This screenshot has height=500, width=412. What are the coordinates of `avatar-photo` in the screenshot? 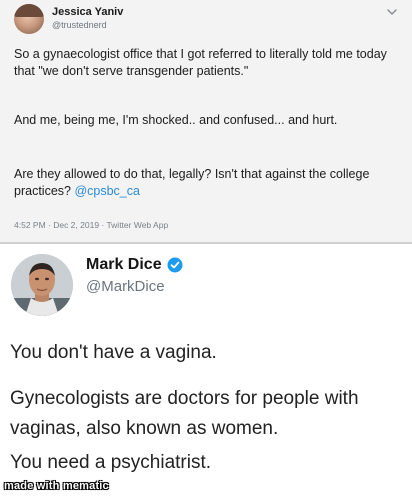 It's located at (42, 285).